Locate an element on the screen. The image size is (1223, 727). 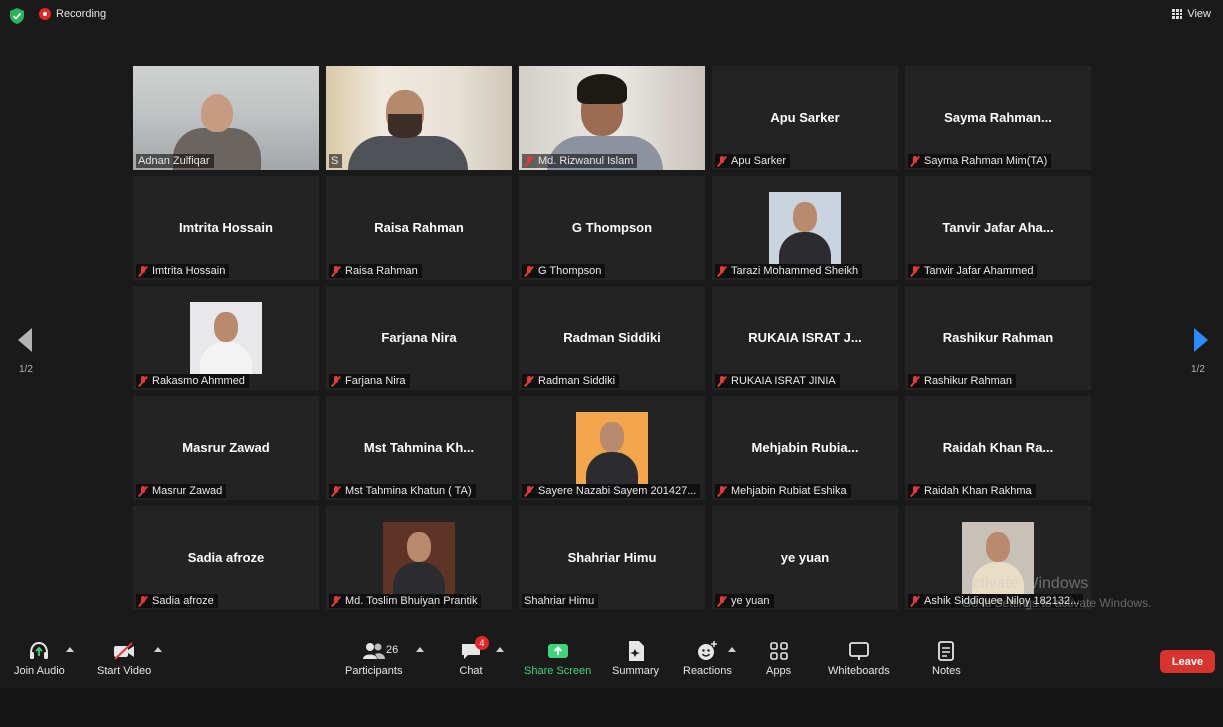
participant-tile: Sadia afroze Sadia afroze is located at coordinates (226, 558).